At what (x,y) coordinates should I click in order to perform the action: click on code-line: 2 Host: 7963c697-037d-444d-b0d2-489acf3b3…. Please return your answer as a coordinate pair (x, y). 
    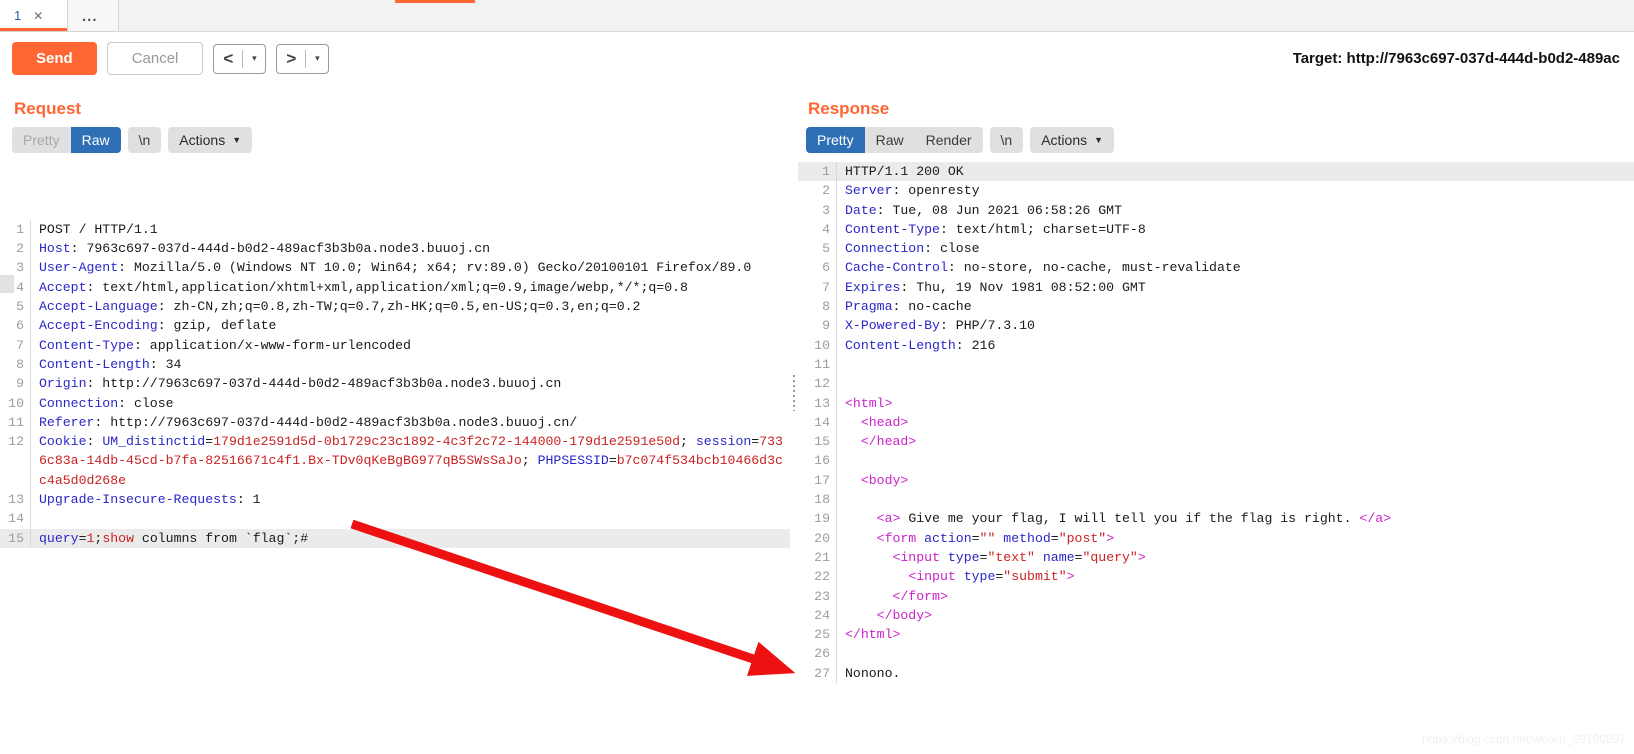
    Looking at the image, I should click on (395, 249).